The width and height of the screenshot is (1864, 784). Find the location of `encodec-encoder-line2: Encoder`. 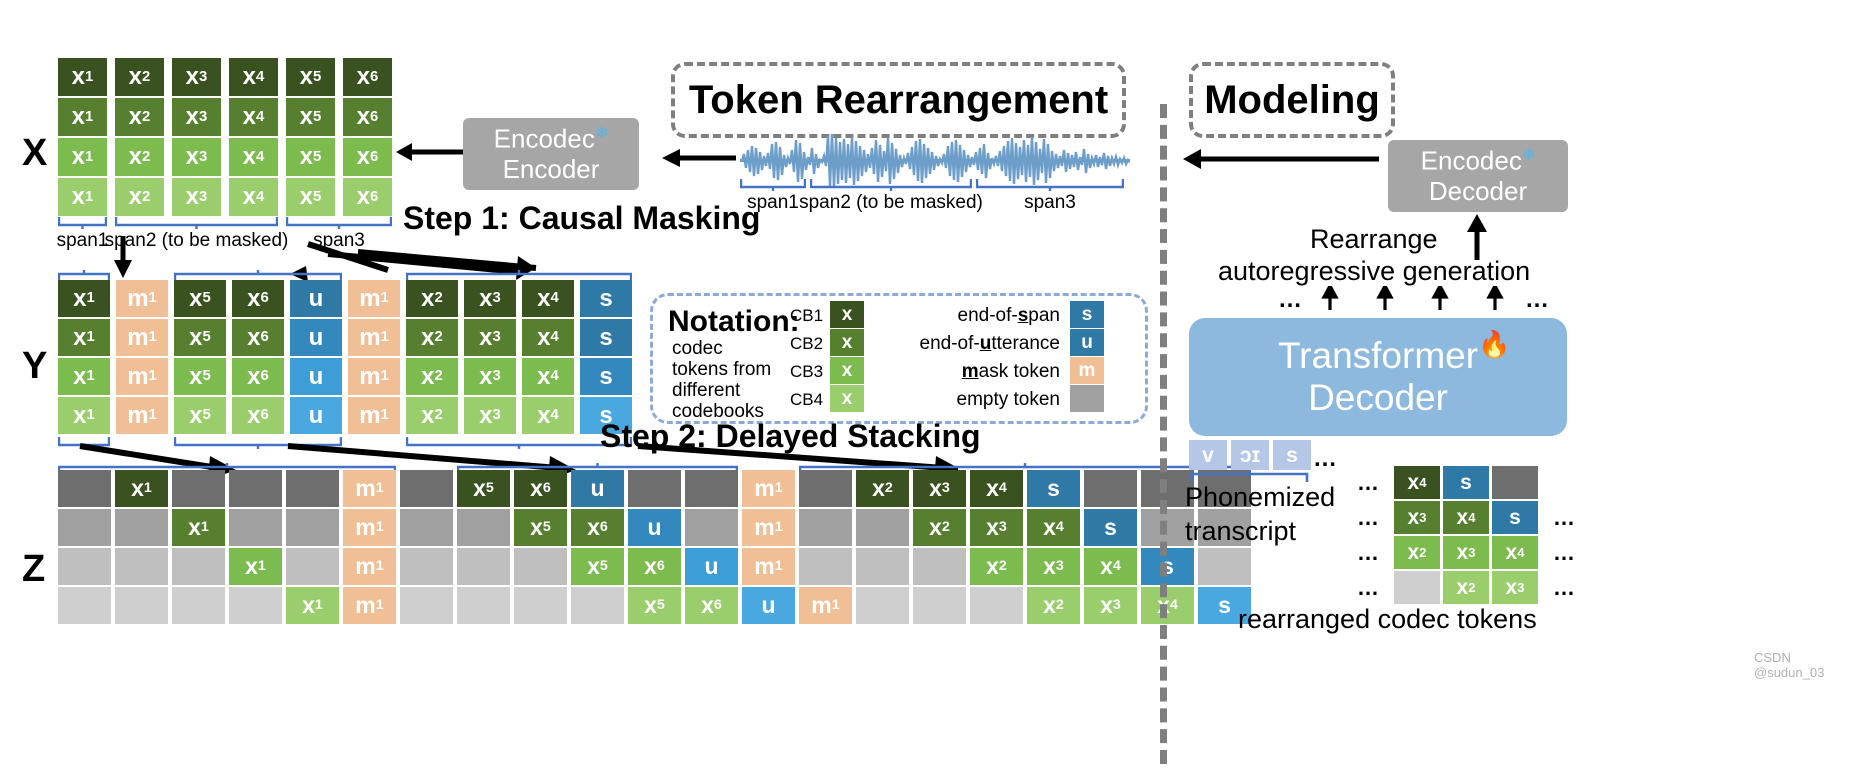

encodec-encoder-line2: Encoder is located at coordinates (551, 169).